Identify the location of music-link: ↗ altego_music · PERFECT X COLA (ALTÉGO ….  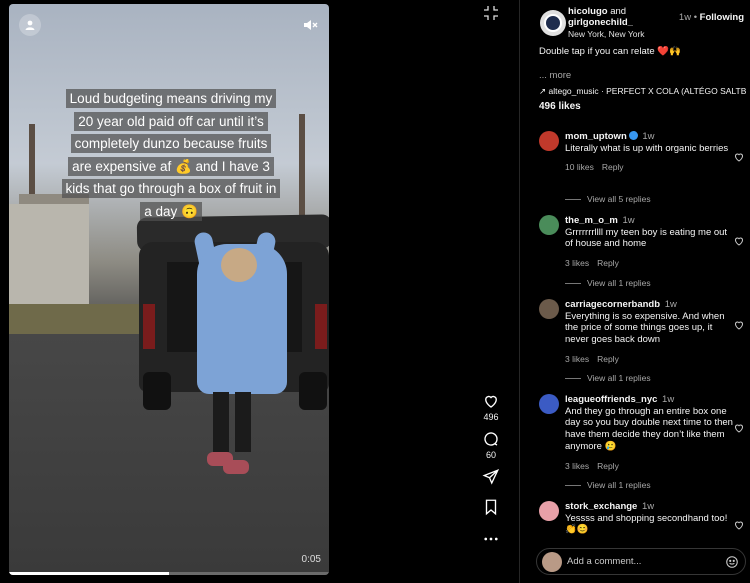
(643, 91).